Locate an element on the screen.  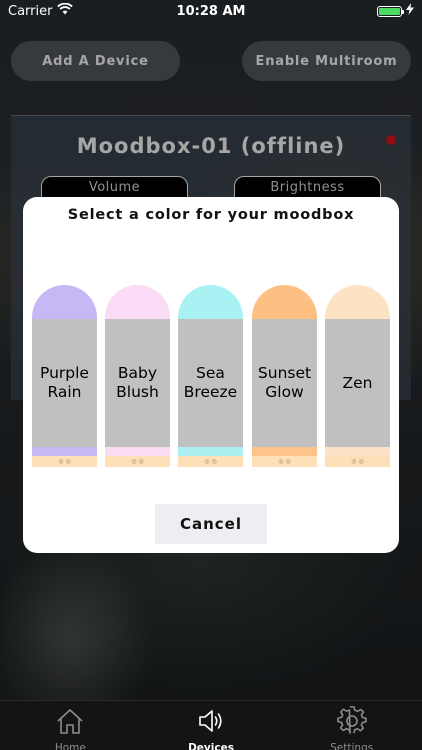
color-option-zen: Zen ◎ ◎ is located at coordinates (357, 376).